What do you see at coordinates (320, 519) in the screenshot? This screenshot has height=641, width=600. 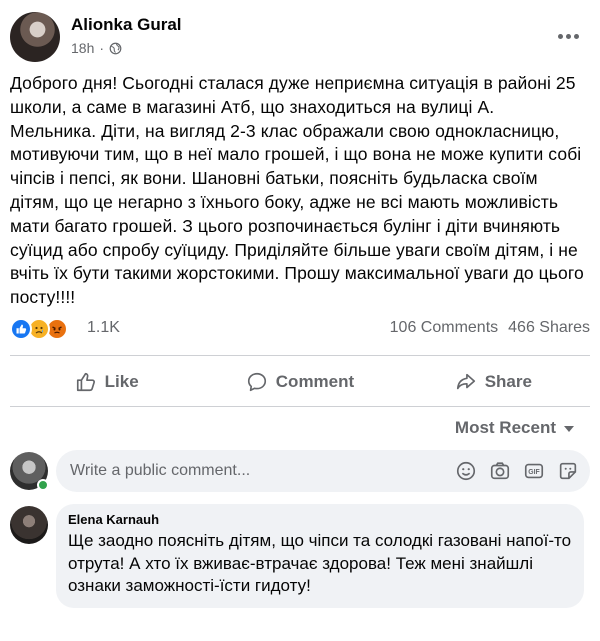 I see `comment-author: Elena Karnauh` at bounding box center [320, 519].